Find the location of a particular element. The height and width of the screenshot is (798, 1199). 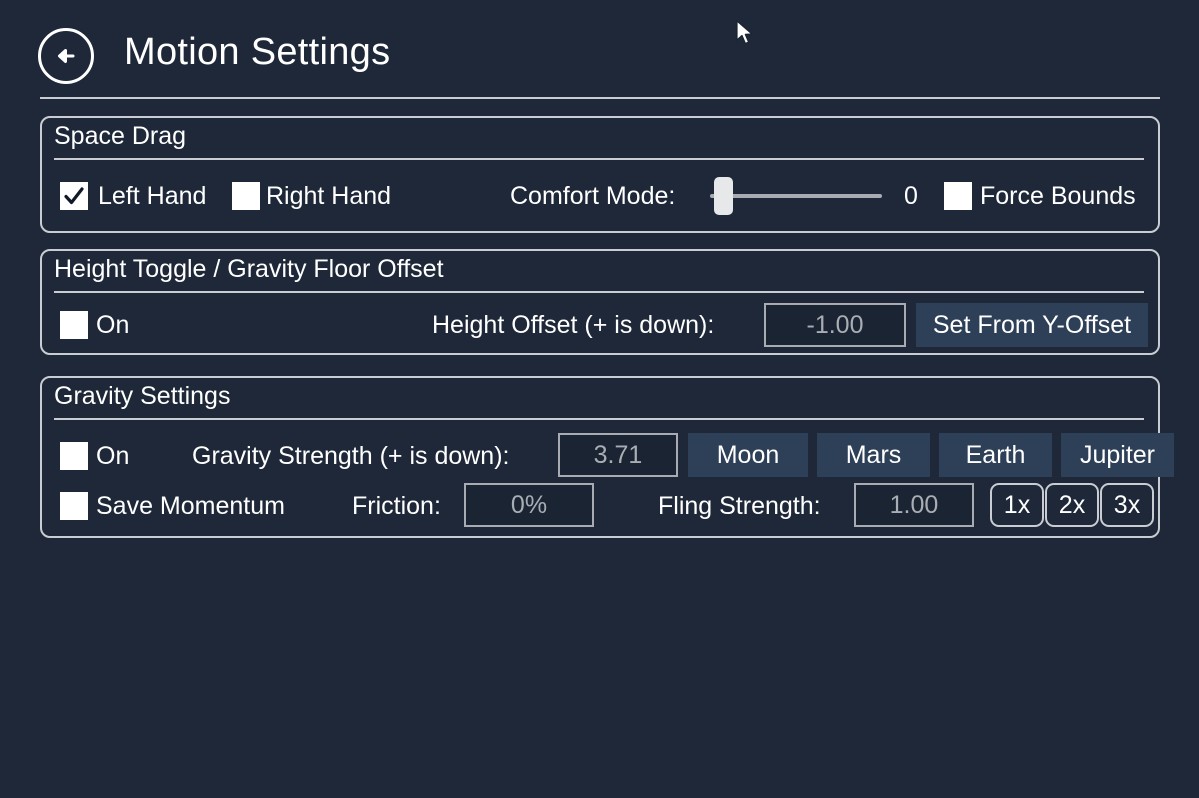

check-icon is located at coordinates (74, 196).